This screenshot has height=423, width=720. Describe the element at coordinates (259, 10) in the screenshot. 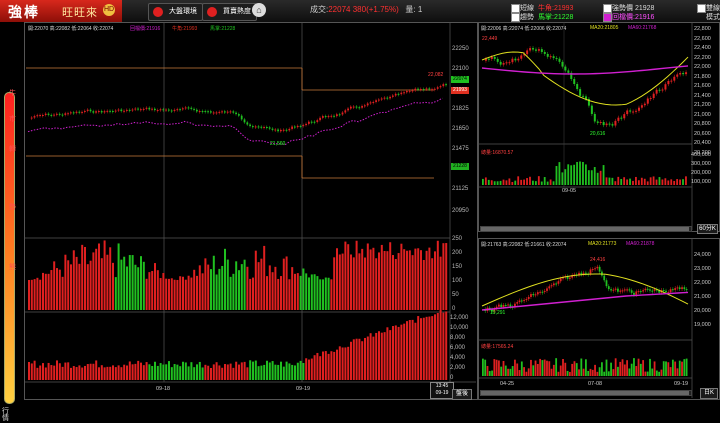

I see `home-icon: ⌂` at that location.